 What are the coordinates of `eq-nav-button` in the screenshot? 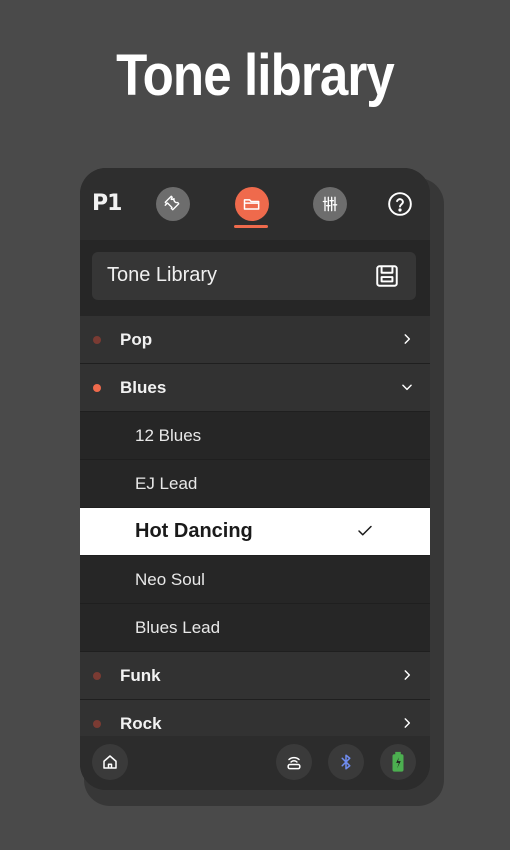 It's located at (330, 204).